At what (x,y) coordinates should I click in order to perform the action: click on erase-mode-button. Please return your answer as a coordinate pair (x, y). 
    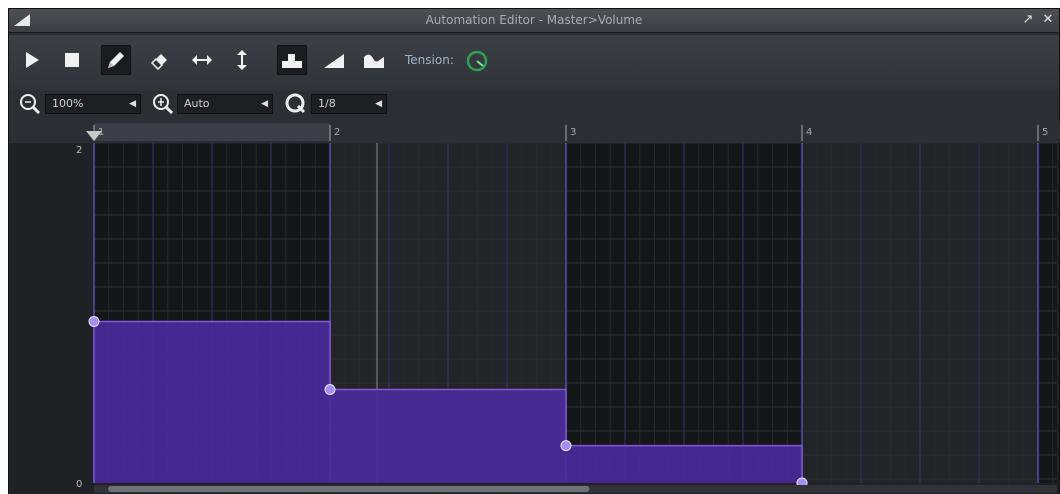
    Looking at the image, I should click on (160, 60).